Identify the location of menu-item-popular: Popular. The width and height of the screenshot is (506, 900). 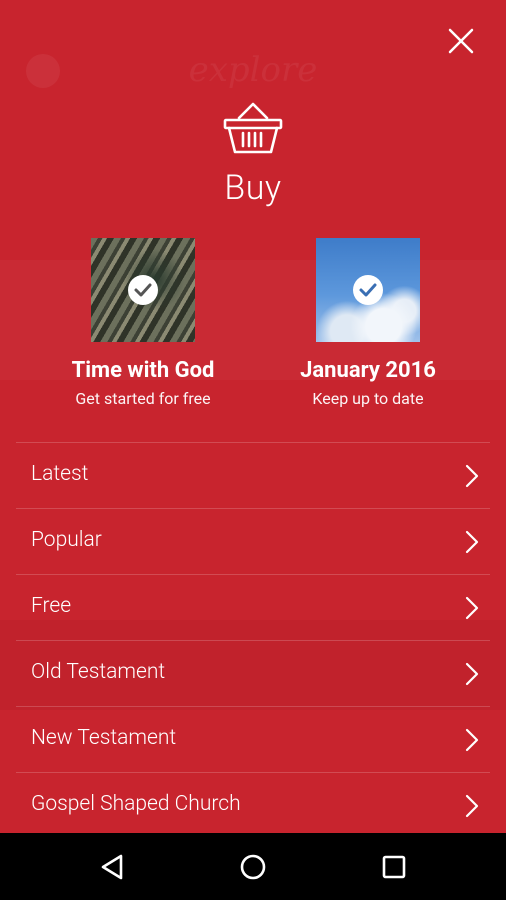
(253, 541).